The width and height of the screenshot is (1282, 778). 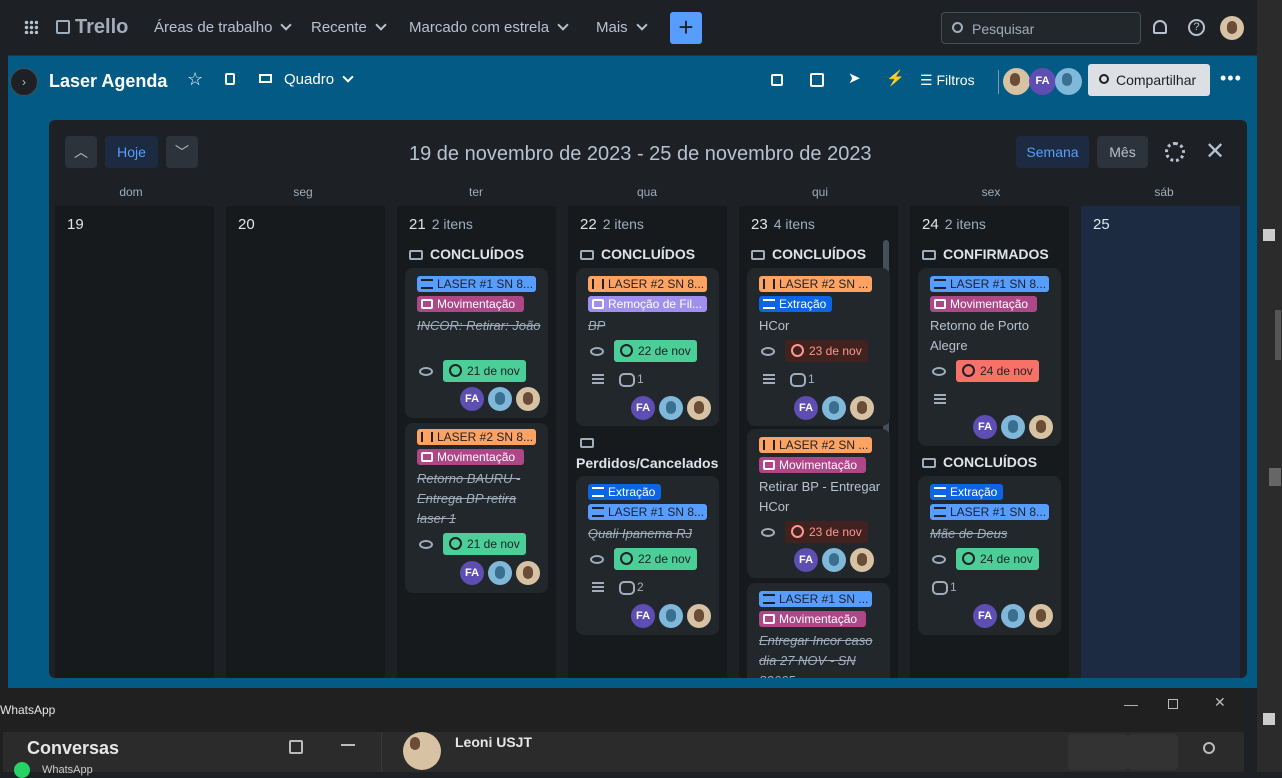 What do you see at coordinates (296, 747) in the screenshot?
I see `new-chat-icon` at bounding box center [296, 747].